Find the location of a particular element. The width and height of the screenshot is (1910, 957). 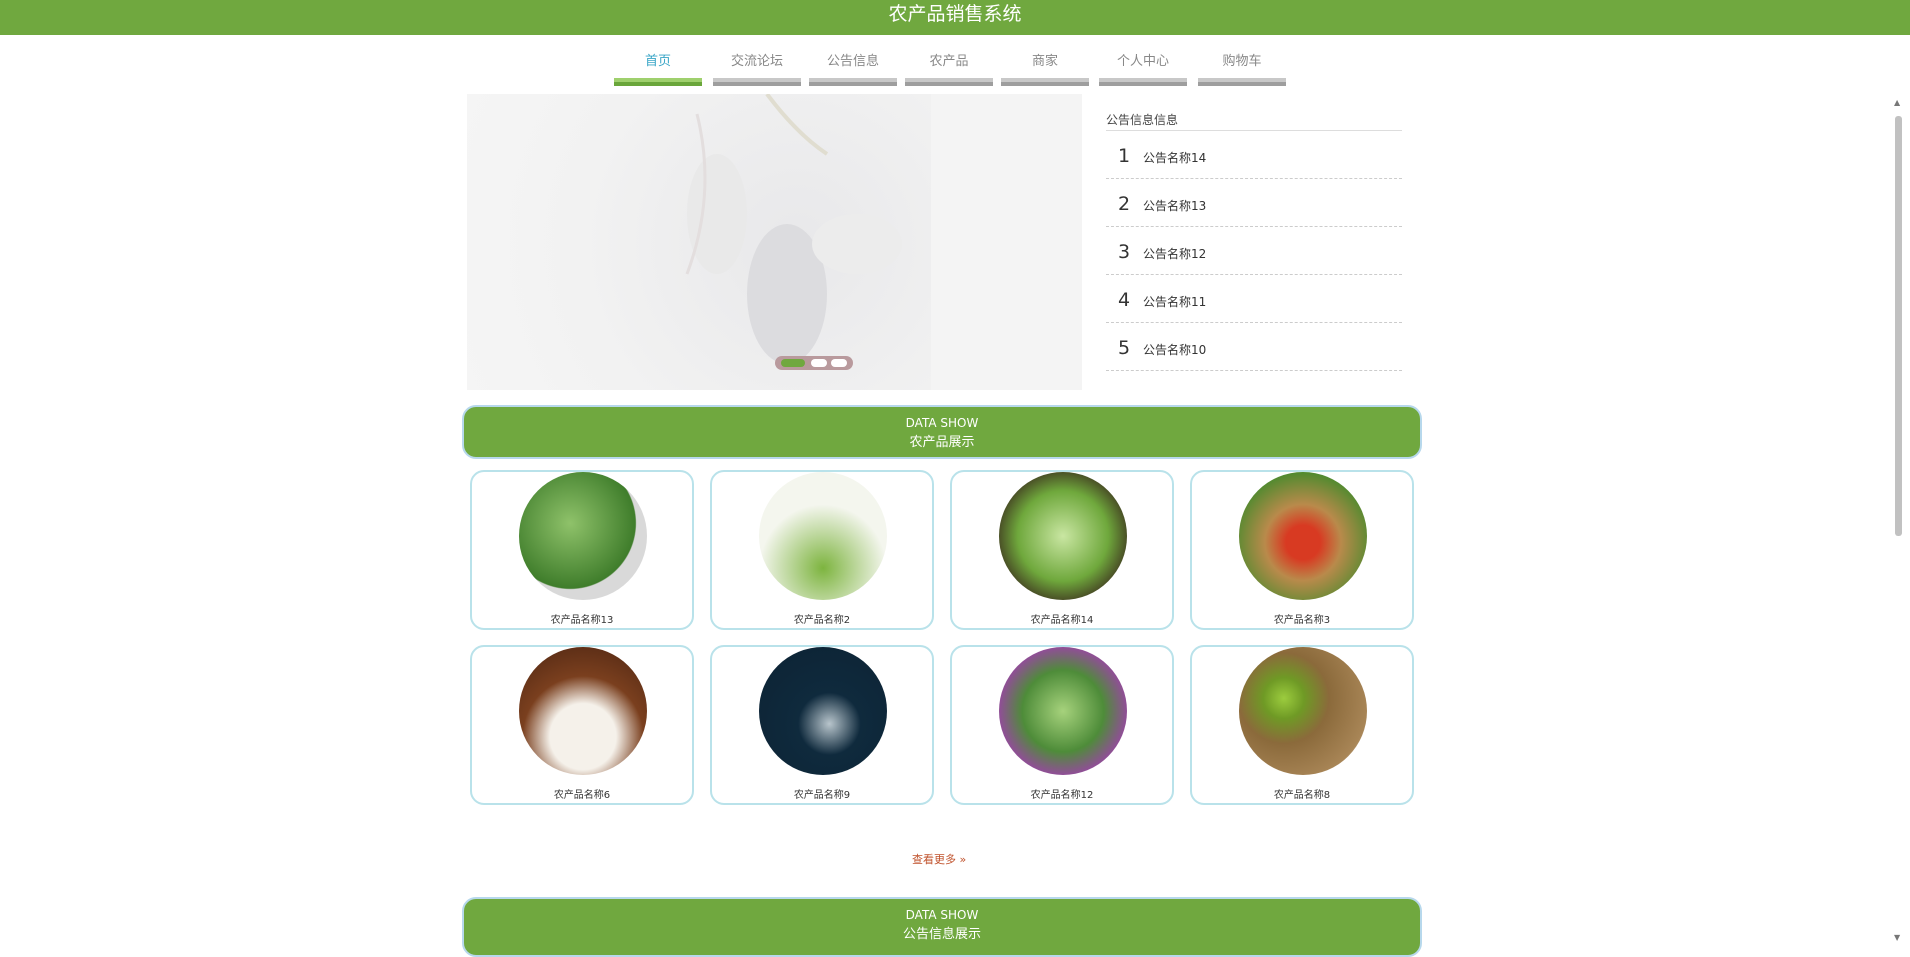

carousel-indicators is located at coordinates (814, 363).